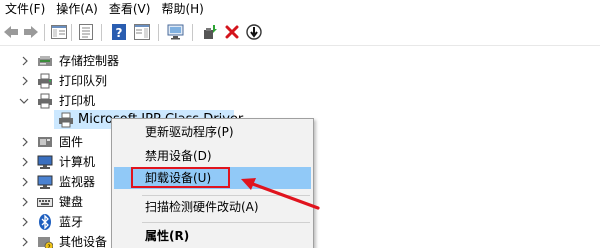  I want to click on storage-controller-icon, so click(45, 61).